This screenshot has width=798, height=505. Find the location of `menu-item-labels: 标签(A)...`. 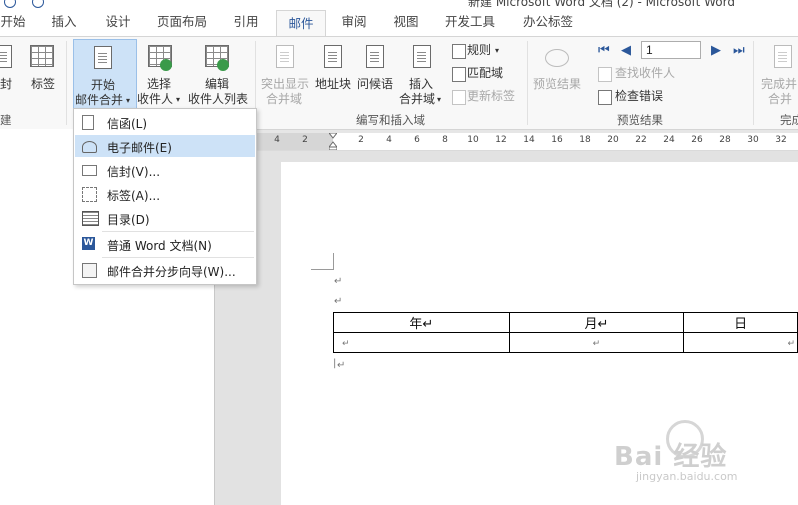

menu-item-labels: 标签(A)... is located at coordinates (165, 194).